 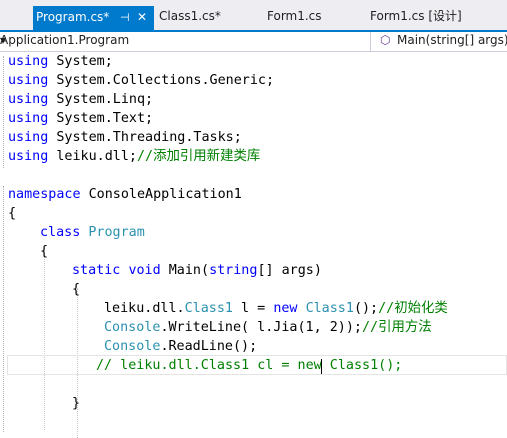 I want to click on type-dropdown: Application1.Program ▾, so click(x=185, y=41).